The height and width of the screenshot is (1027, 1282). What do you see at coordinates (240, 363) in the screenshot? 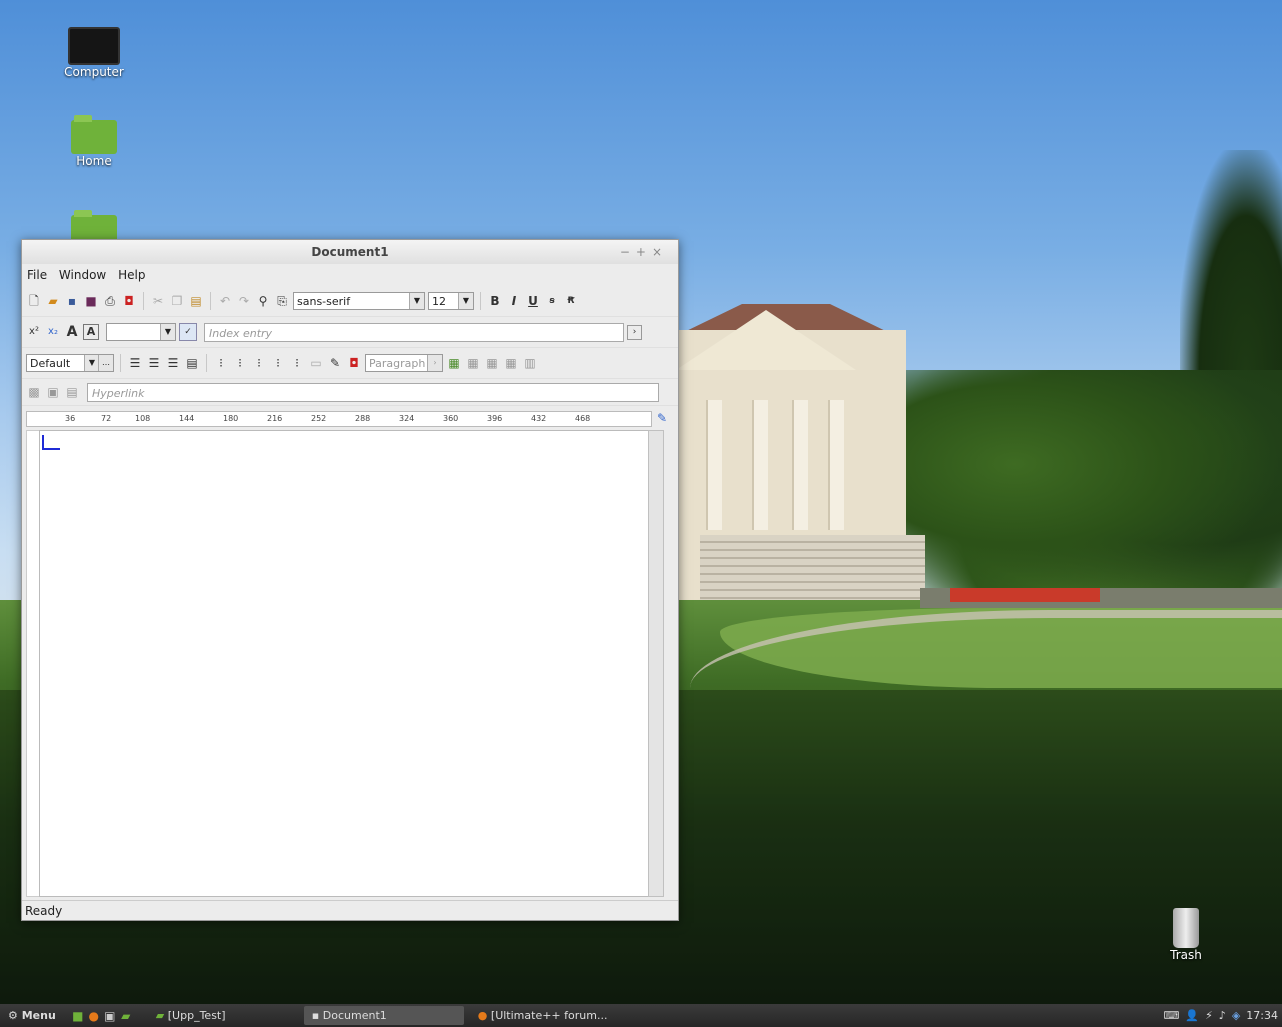
I see `numbered-list-icon: ⁝` at bounding box center [240, 363].